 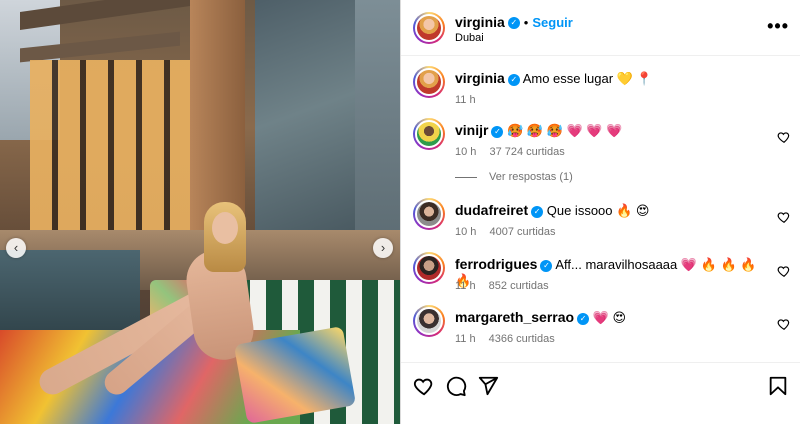 What do you see at coordinates (514, 177) in the screenshot?
I see `view-replies-button: Ver respostas (1)` at bounding box center [514, 177].